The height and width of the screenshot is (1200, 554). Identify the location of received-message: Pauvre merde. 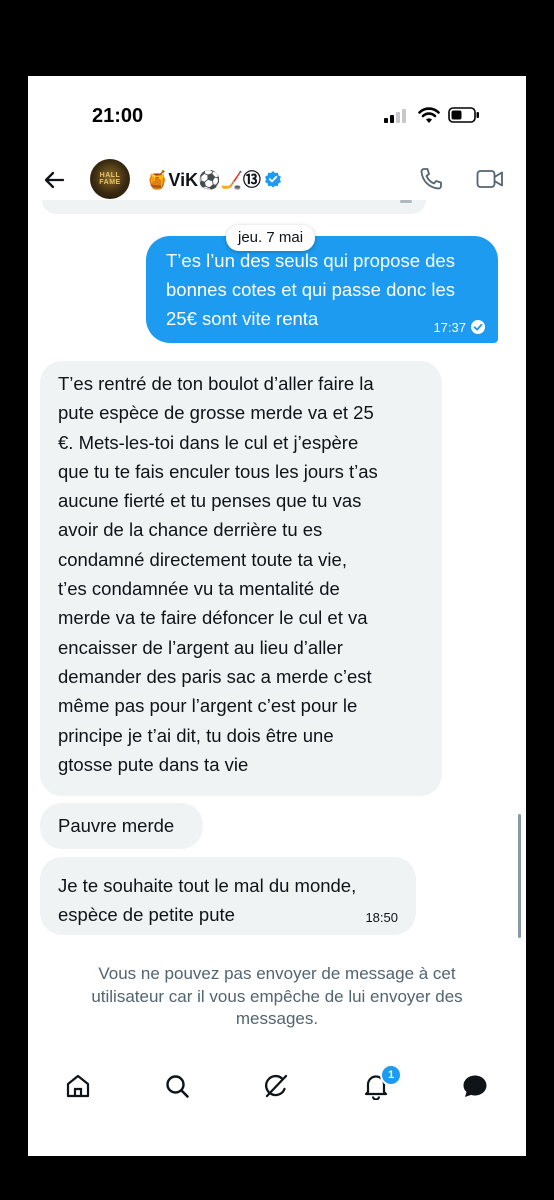
(121, 826).